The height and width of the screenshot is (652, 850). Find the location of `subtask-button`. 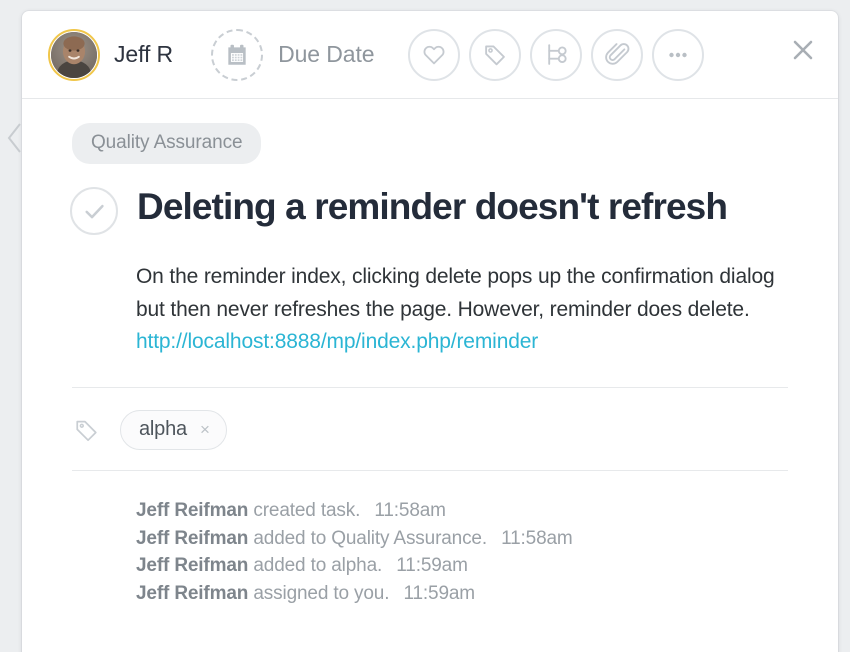

subtask-button is located at coordinates (556, 54).